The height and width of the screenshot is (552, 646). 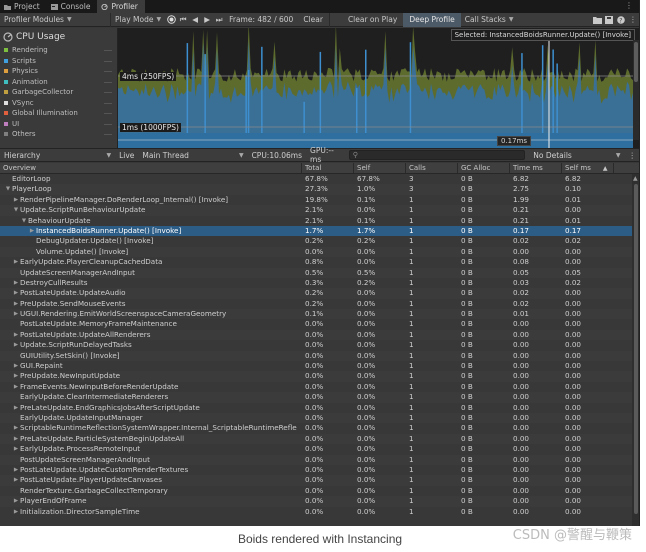 I want to click on column-overview: Overview, so click(x=151, y=168).